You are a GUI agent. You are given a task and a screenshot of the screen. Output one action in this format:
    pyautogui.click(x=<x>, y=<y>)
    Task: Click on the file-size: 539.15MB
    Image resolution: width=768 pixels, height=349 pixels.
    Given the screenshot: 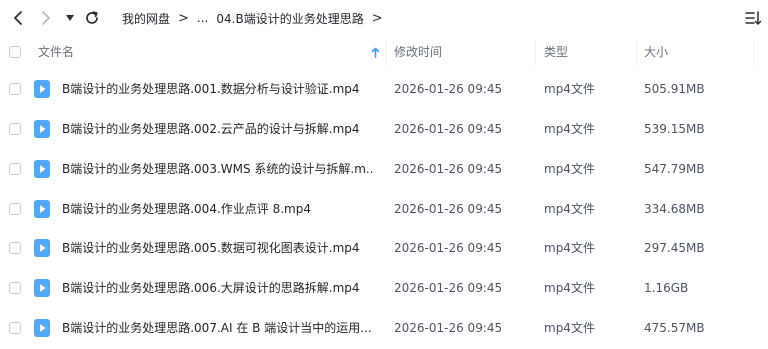 What is the action you would take?
    pyautogui.click(x=674, y=129)
    